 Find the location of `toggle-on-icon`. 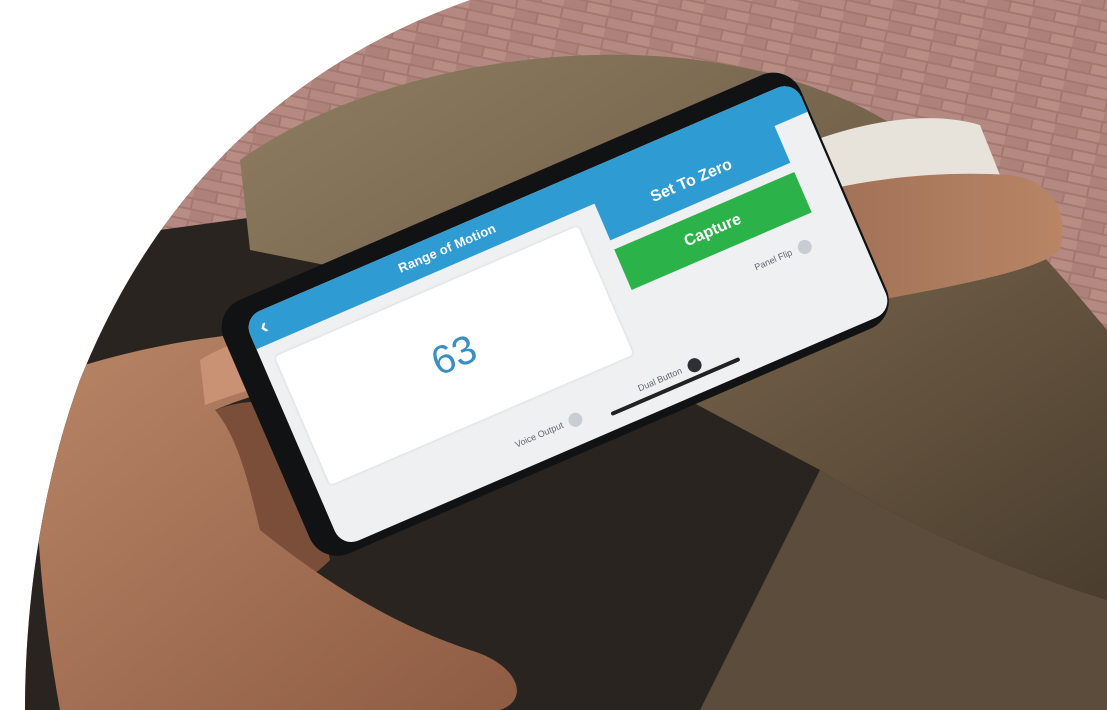

toggle-on-icon is located at coordinates (694, 365).